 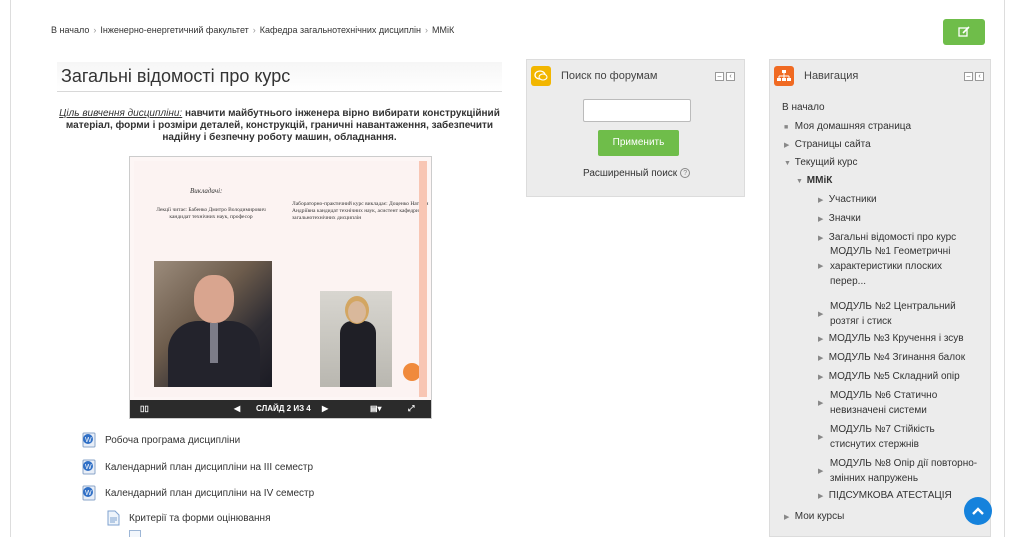 What do you see at coordinates (890, 495) in the screenshot?
I see `nav-course-item-label: ПІДСУМКОВА АТЕСТАЦІЯ` at bounding box center [890, 495].